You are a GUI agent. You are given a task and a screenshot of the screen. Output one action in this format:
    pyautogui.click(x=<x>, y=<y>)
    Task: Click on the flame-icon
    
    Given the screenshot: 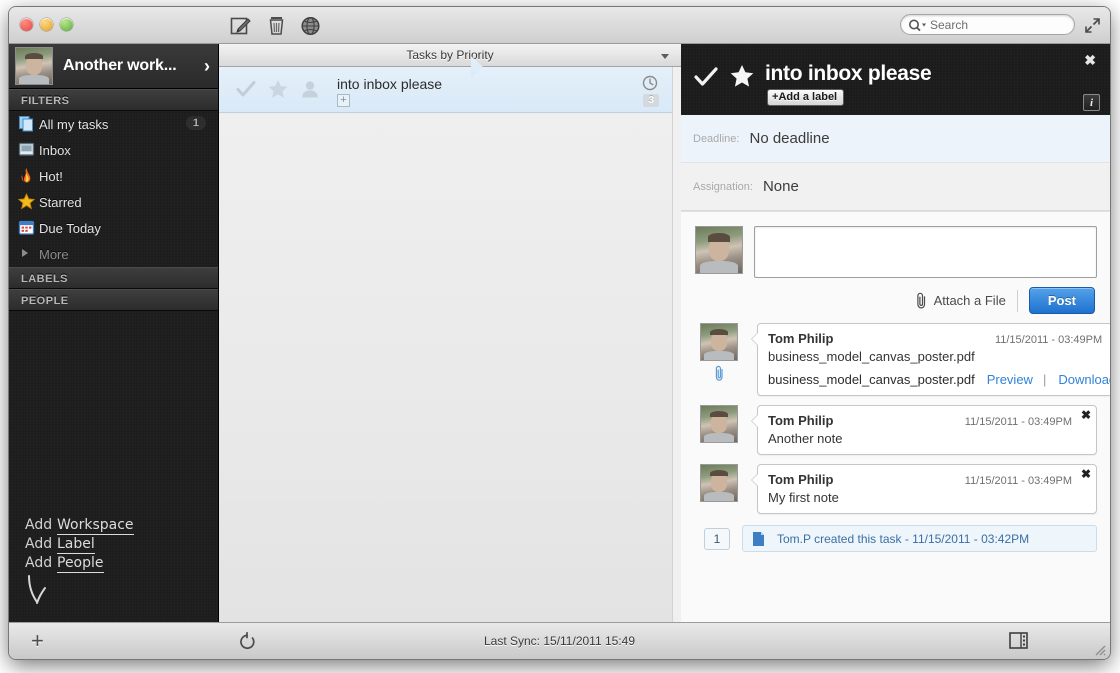 What is the action you would take?
    pyautogui.click(x=26, y=175)
    